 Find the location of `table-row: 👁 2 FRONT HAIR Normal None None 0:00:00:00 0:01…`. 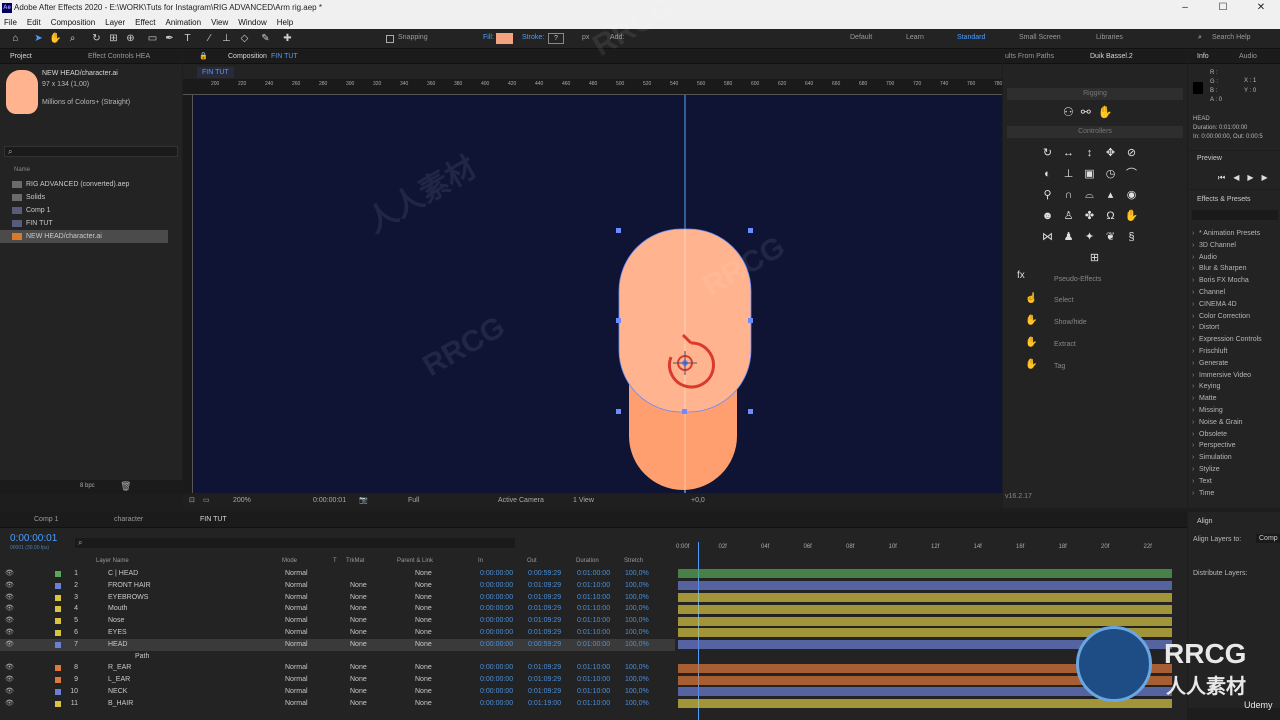

table-row: 👁 2 FRONT HAIR Normal None None 0:00:00:00 0:01… is located at coordinates (337, 586).